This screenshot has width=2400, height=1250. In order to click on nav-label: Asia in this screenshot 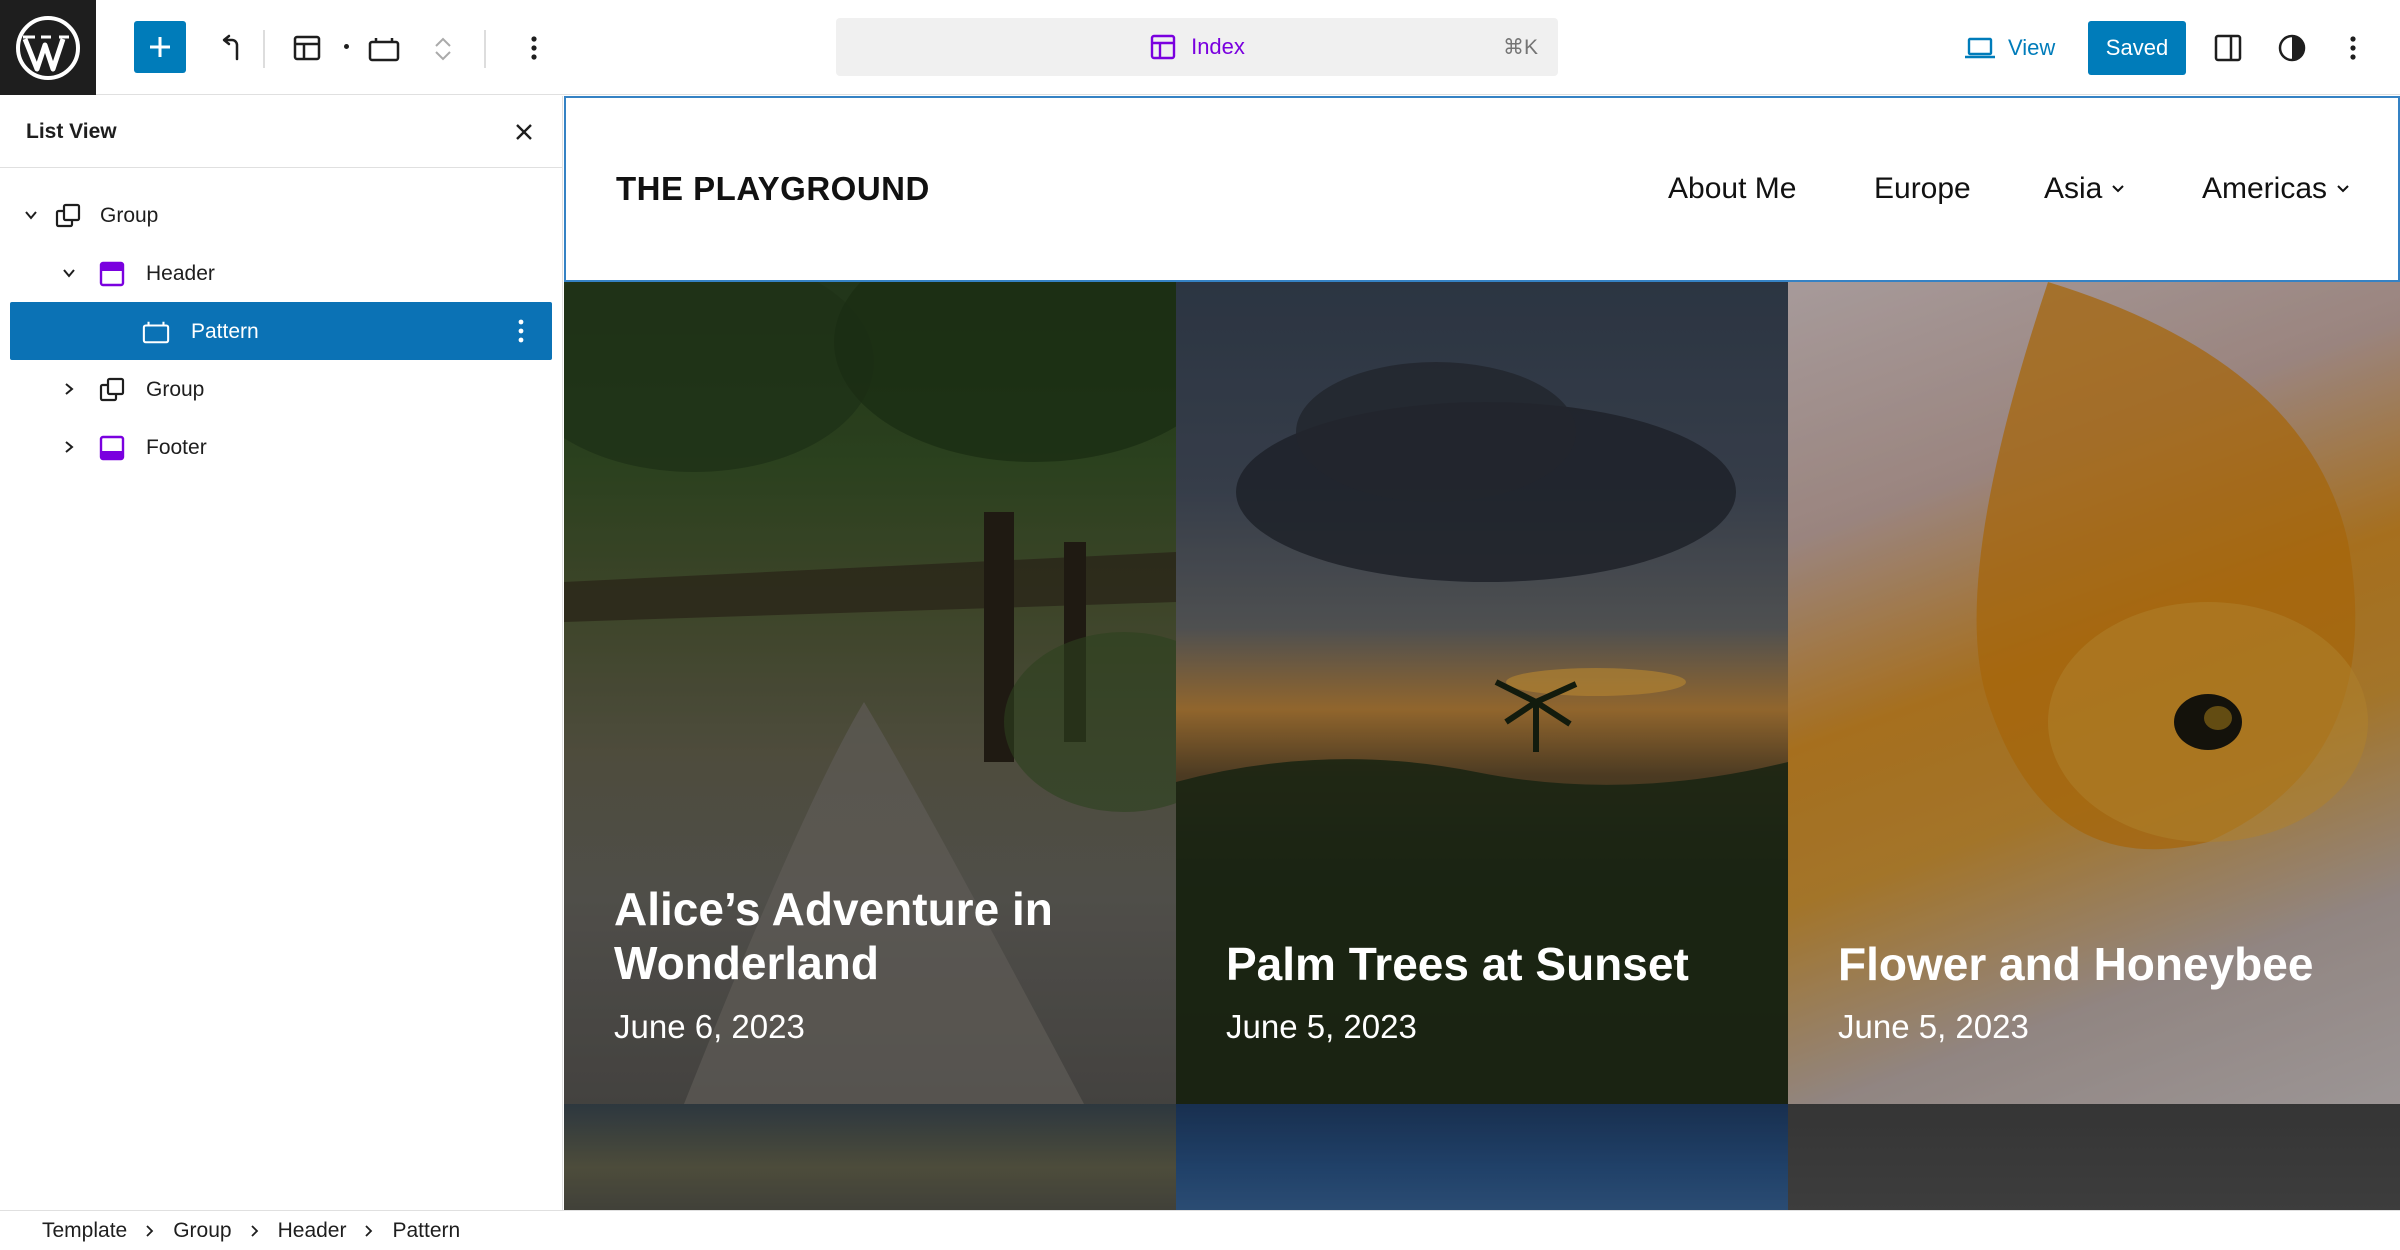, I will do `click(2073, 188)`.